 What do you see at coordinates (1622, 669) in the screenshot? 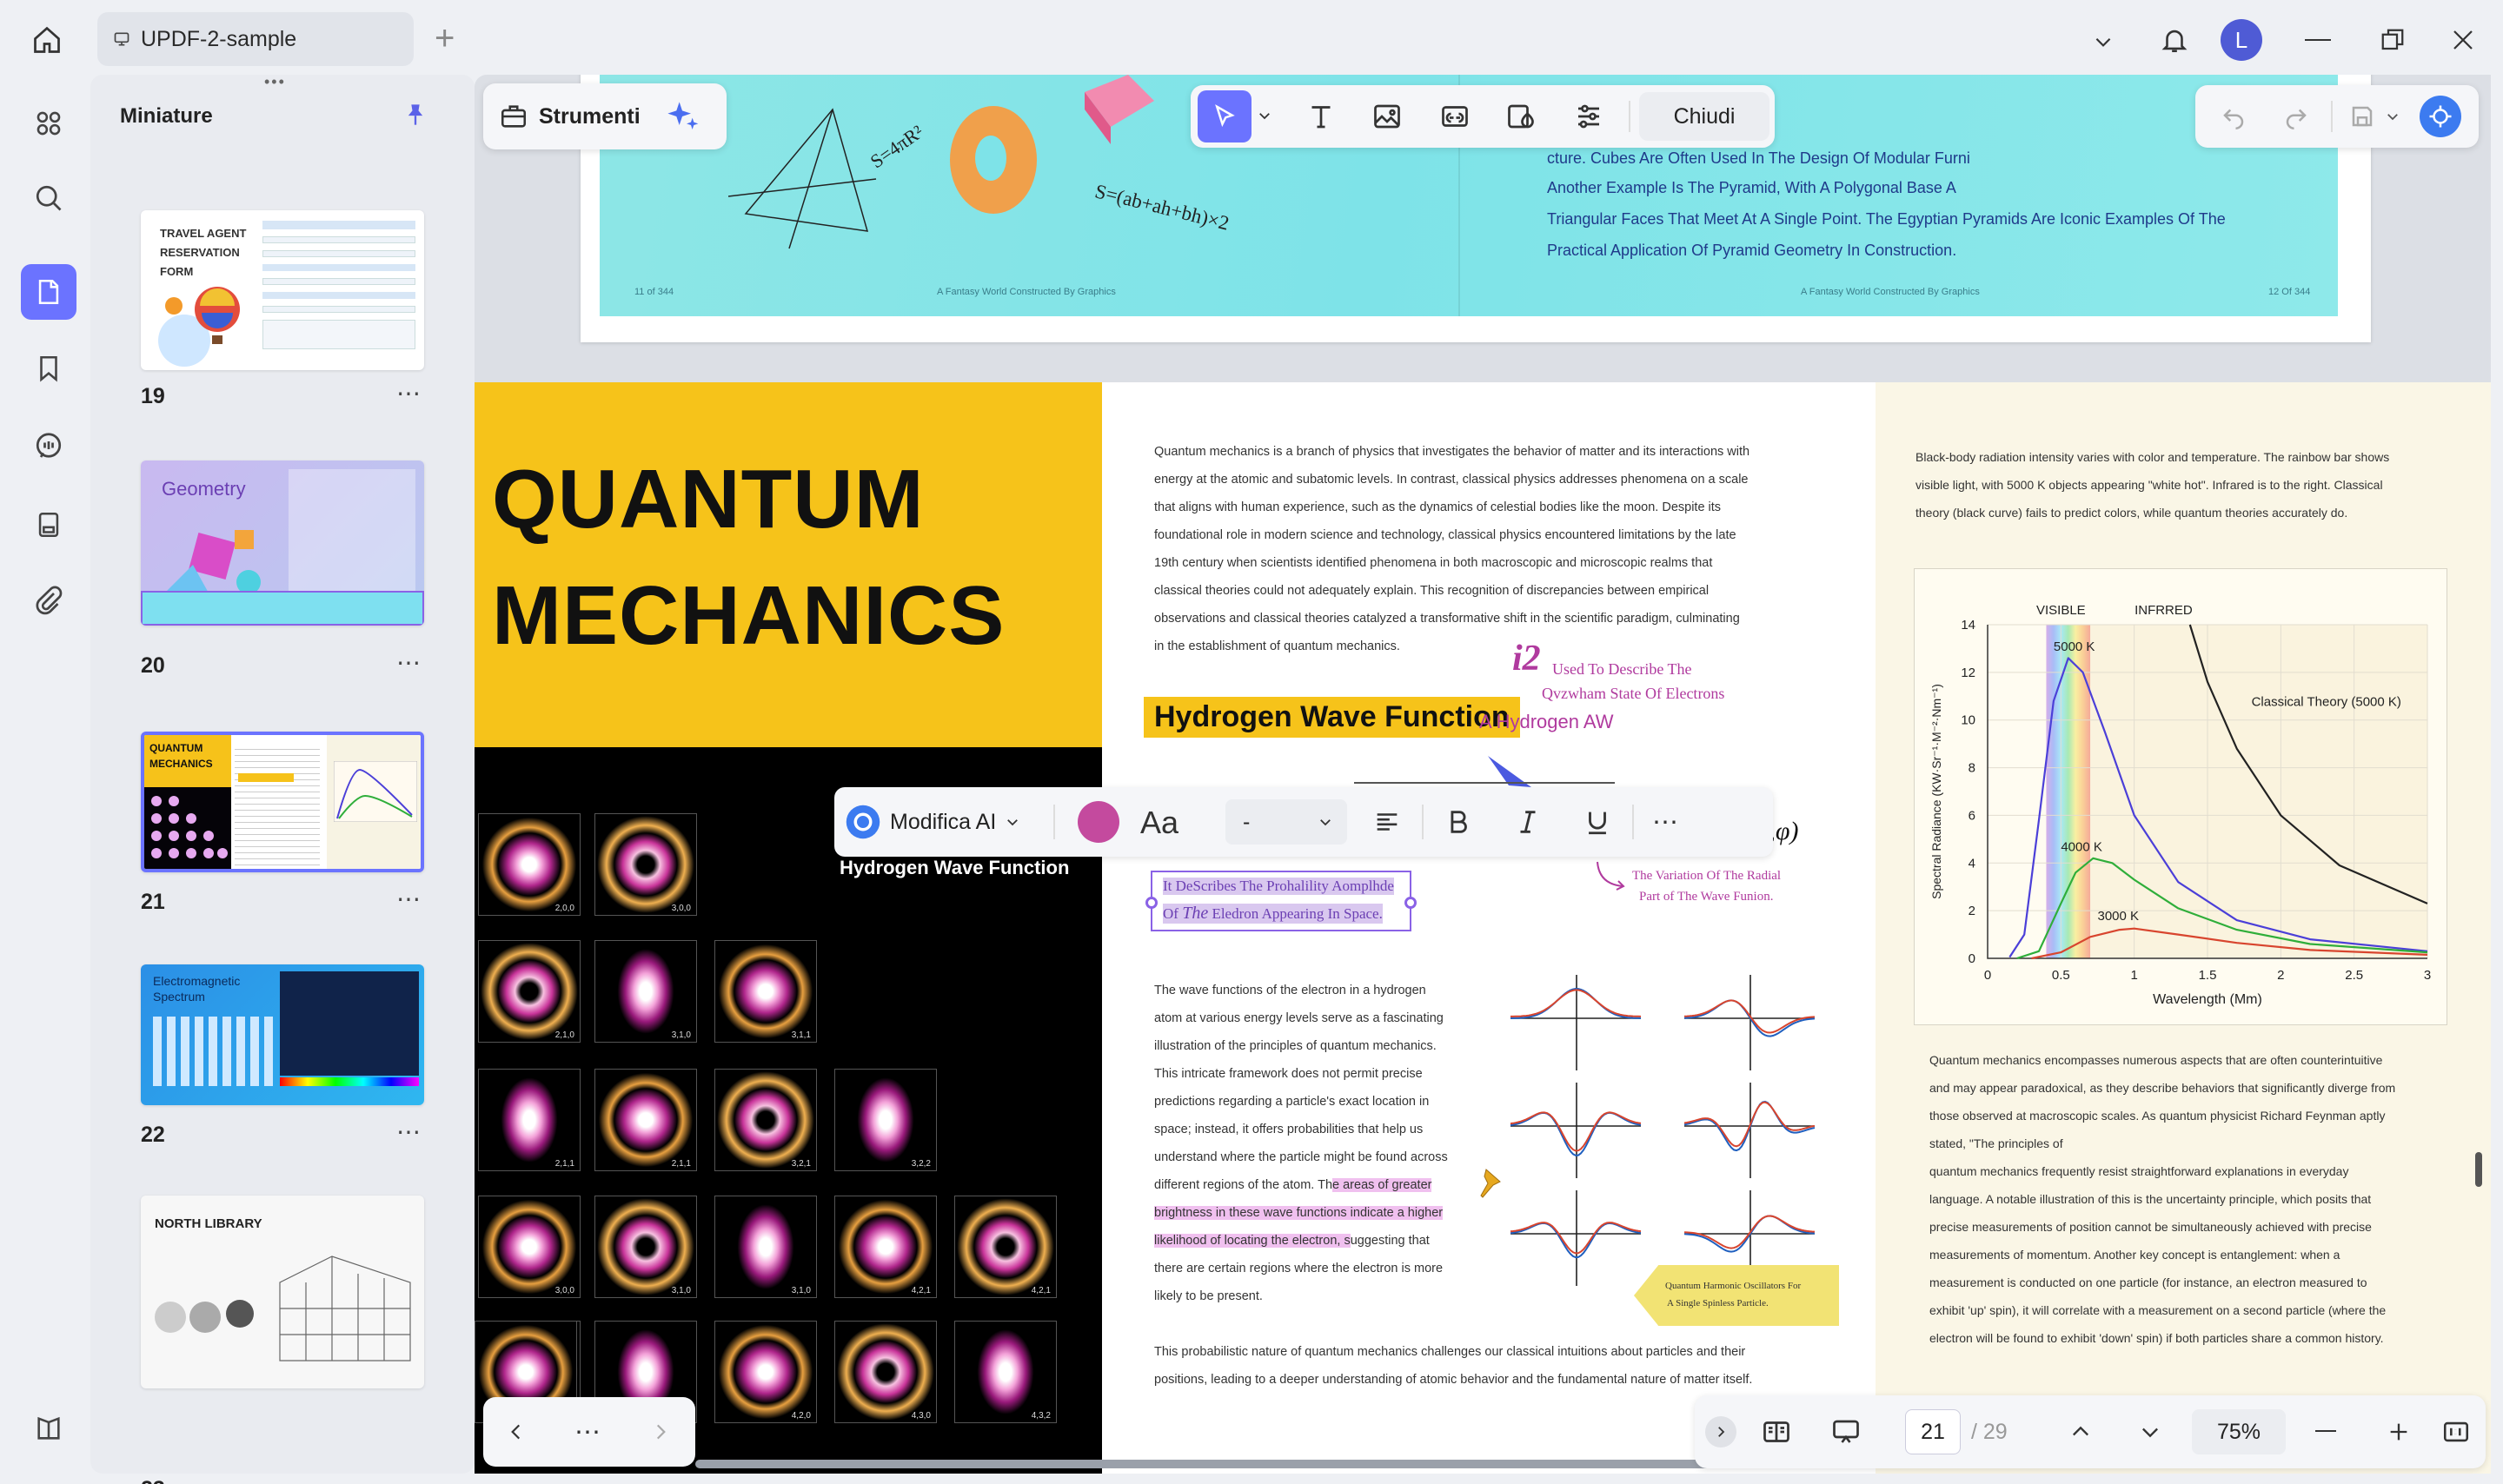
I see `handwritten-note-1: Used To Describe The` at bounding box center [1622, 669].